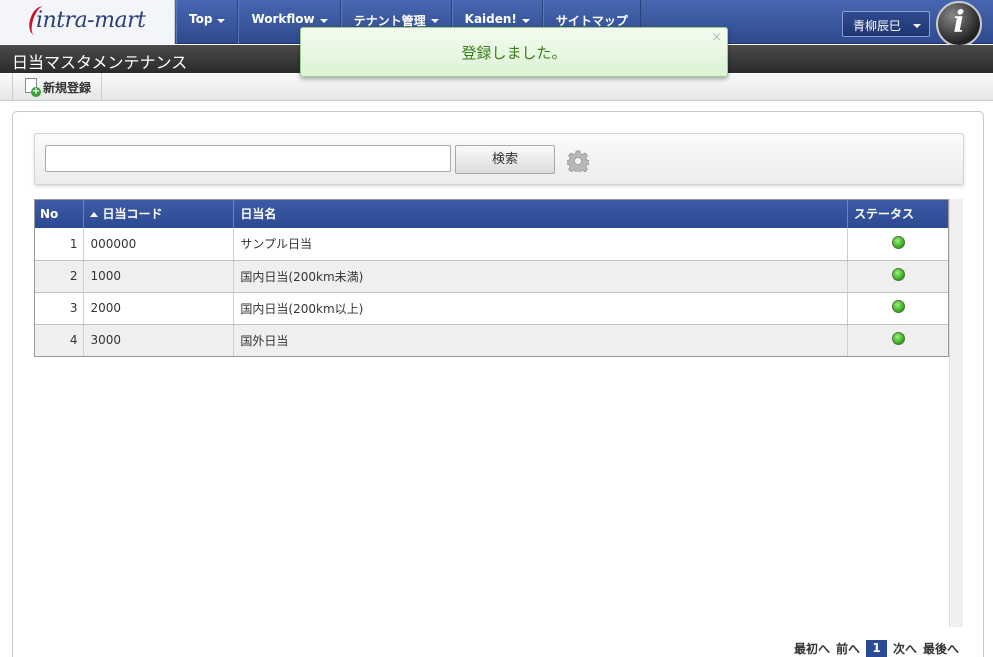 Image resolution: width=993 pixels, height=657 pixels. What do you see at coordinates (159, 340) in the screenshot?
I see `row-code: 3000` at bounding box center [159, 340].